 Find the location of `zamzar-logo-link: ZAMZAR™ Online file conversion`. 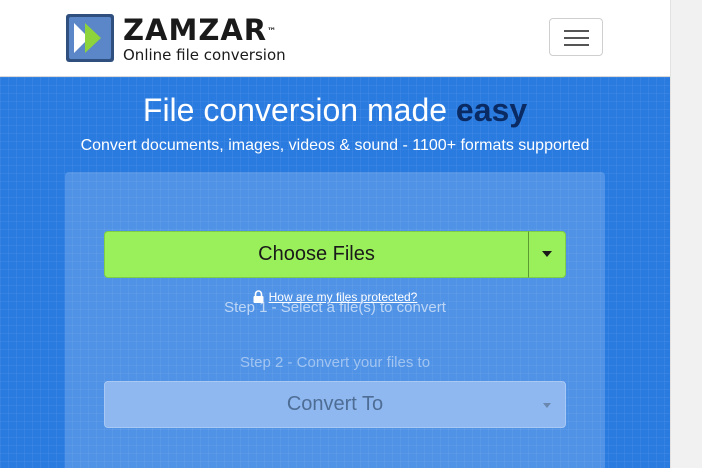

zamzar-logo-link: ZAMZAR™ Online file conversion is located at coordinates (180, 39).